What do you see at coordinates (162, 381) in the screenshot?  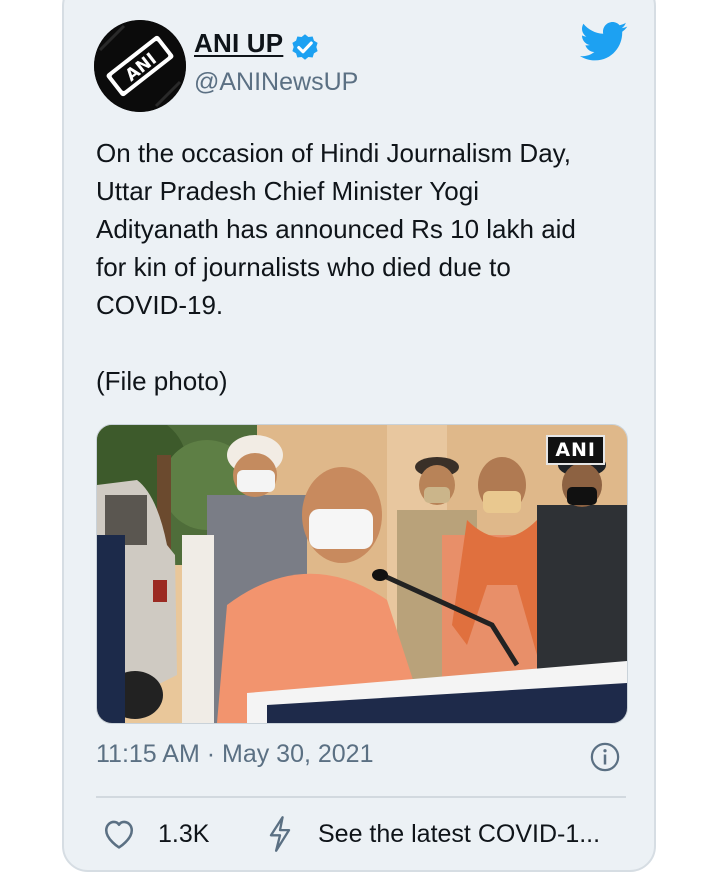 I see `file-photo-note: (File photo)` at bounding box center [162, 381].